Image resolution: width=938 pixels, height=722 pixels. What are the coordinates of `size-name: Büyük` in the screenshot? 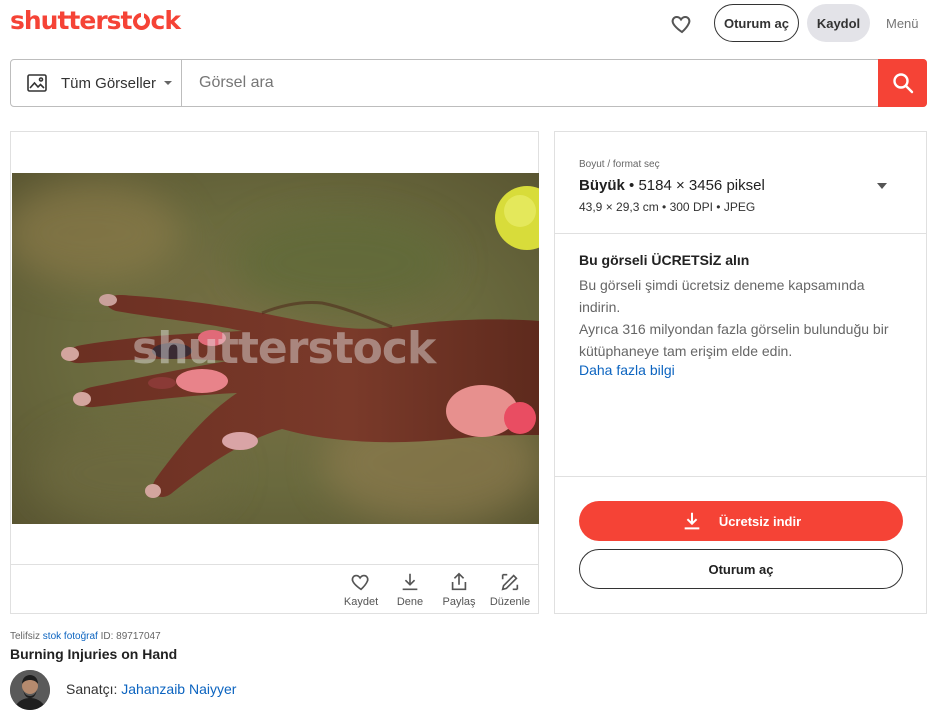 It's located at (602, 185).